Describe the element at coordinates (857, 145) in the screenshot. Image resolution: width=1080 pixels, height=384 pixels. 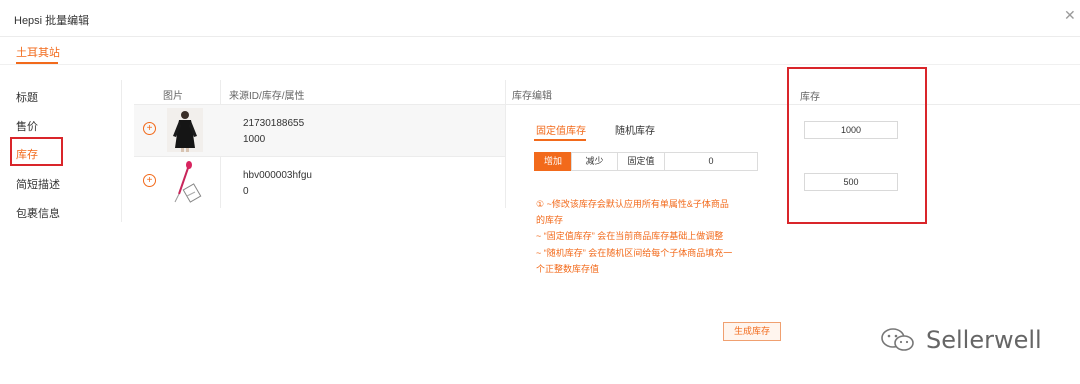
I see `stock-highlight-box` at that location.